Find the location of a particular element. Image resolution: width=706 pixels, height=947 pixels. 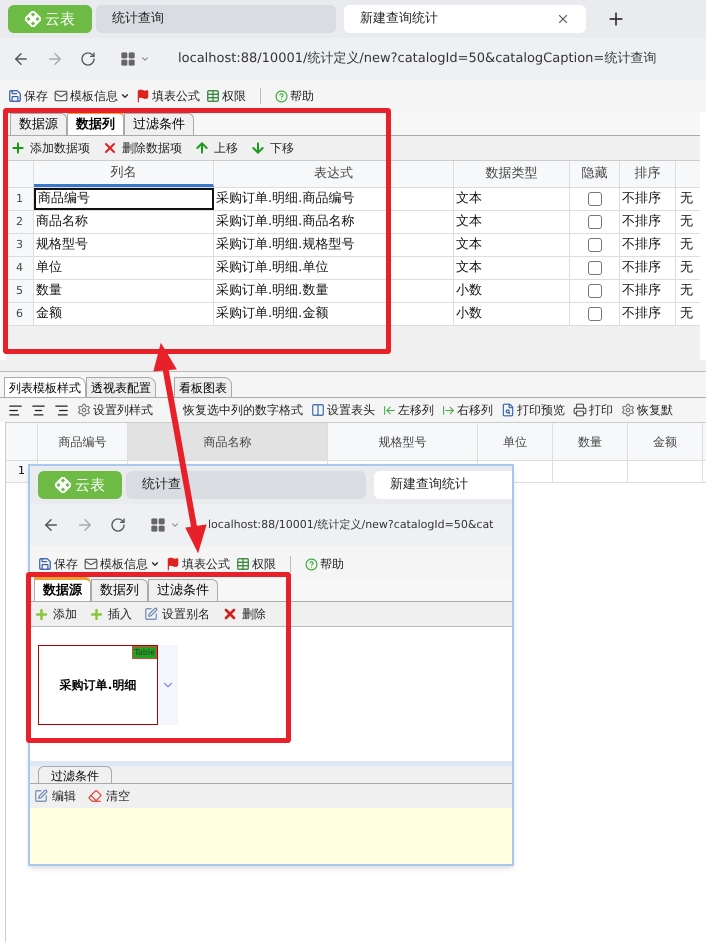

edit-icon is located at coordinates (151, 614).